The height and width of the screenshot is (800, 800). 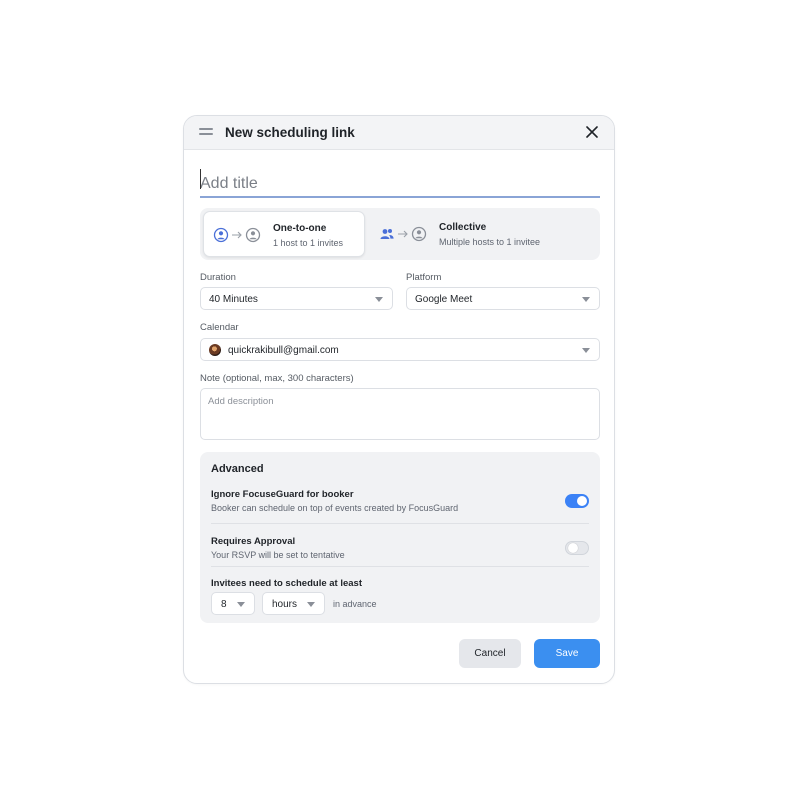 What do you see at coordinates (592, 132) in the screenshot?
I see `close-icon` at bounding box center [592, 132].